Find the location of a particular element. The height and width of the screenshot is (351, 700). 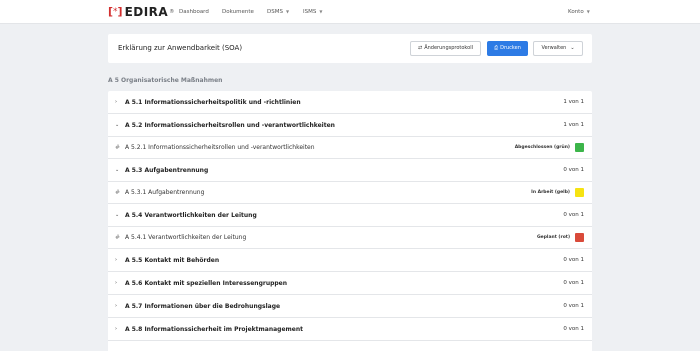

status-label: Abgeschlossen (grün) is located at coordinates (542, 147).